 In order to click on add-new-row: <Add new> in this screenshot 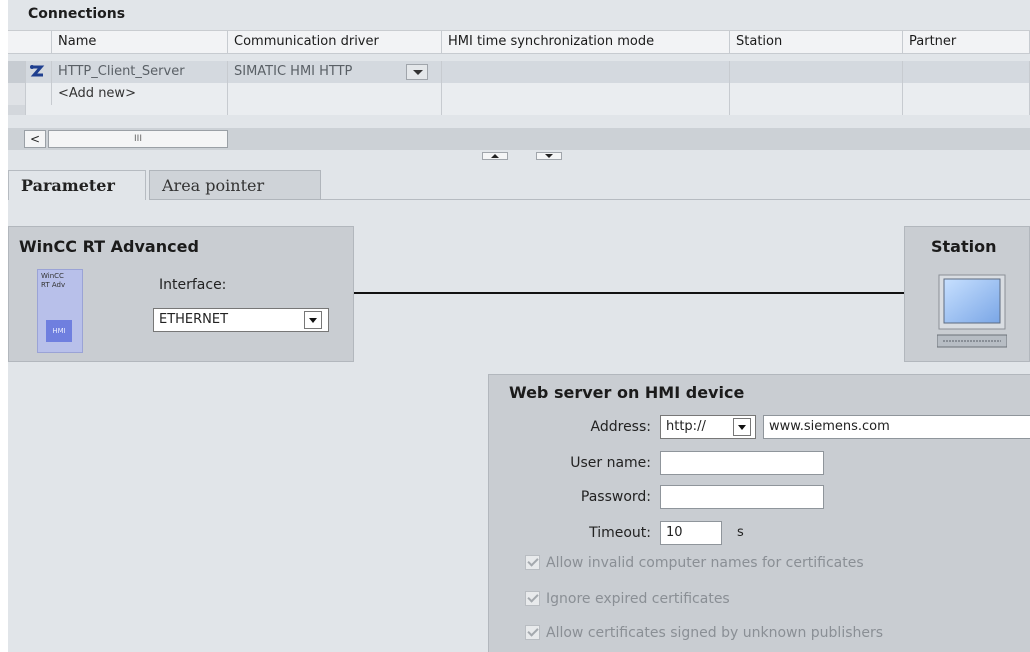, I will do `click(519, 94)`.